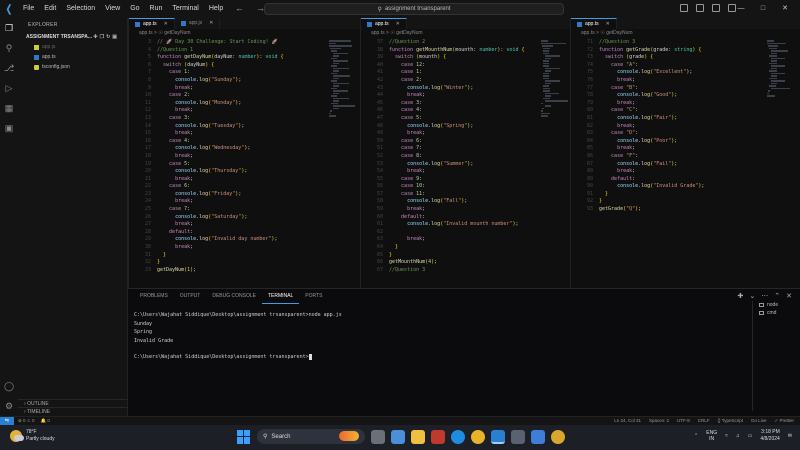 This screenshot has height=450, width=800. What do you see at coordinates (789, 296) in the screenshot?
I see `close-panel-icon: ✕` at bounding box center [789, 296].